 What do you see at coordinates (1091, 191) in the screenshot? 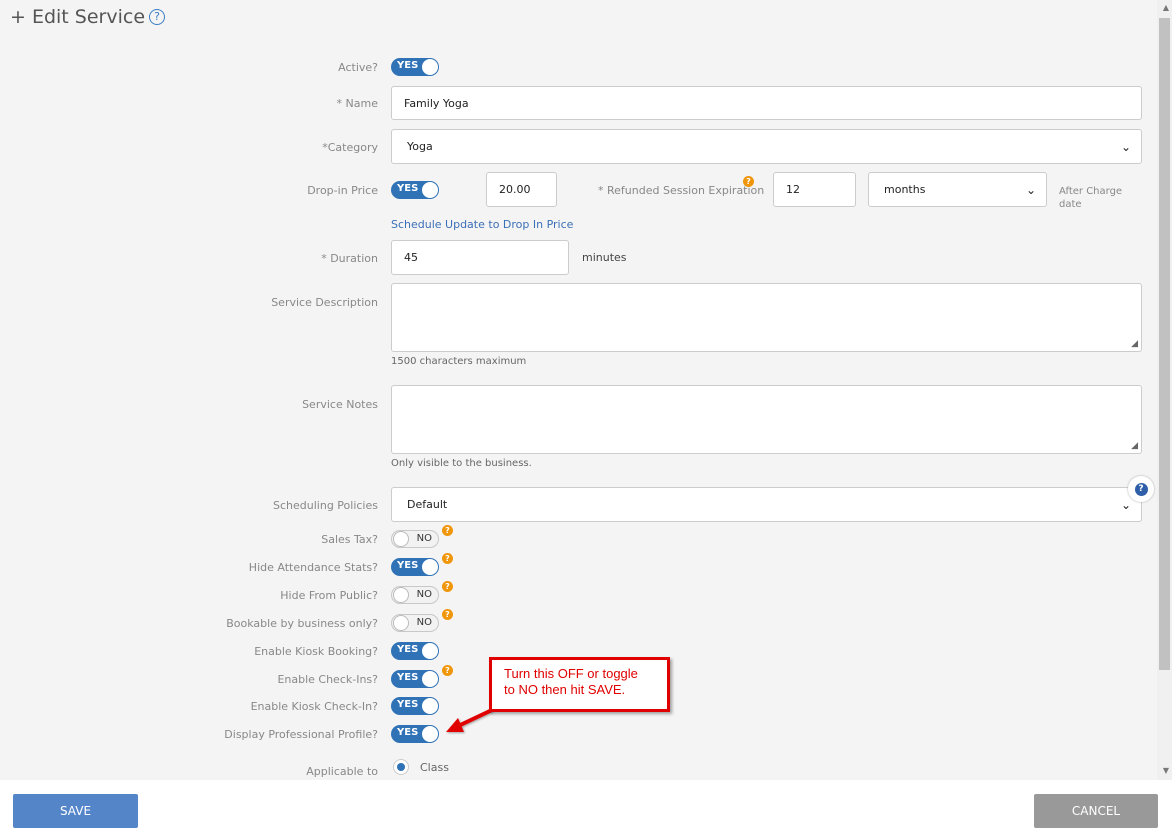
I see `after-charge-line1: After Charge` at bounding box center [1091, 191].